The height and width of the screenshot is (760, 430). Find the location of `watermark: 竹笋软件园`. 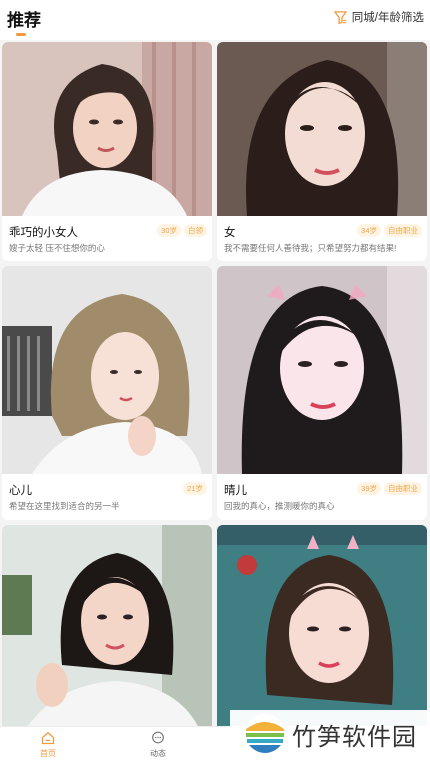

watermark: 竹笋软件园 is located at coordinates (330, 734).